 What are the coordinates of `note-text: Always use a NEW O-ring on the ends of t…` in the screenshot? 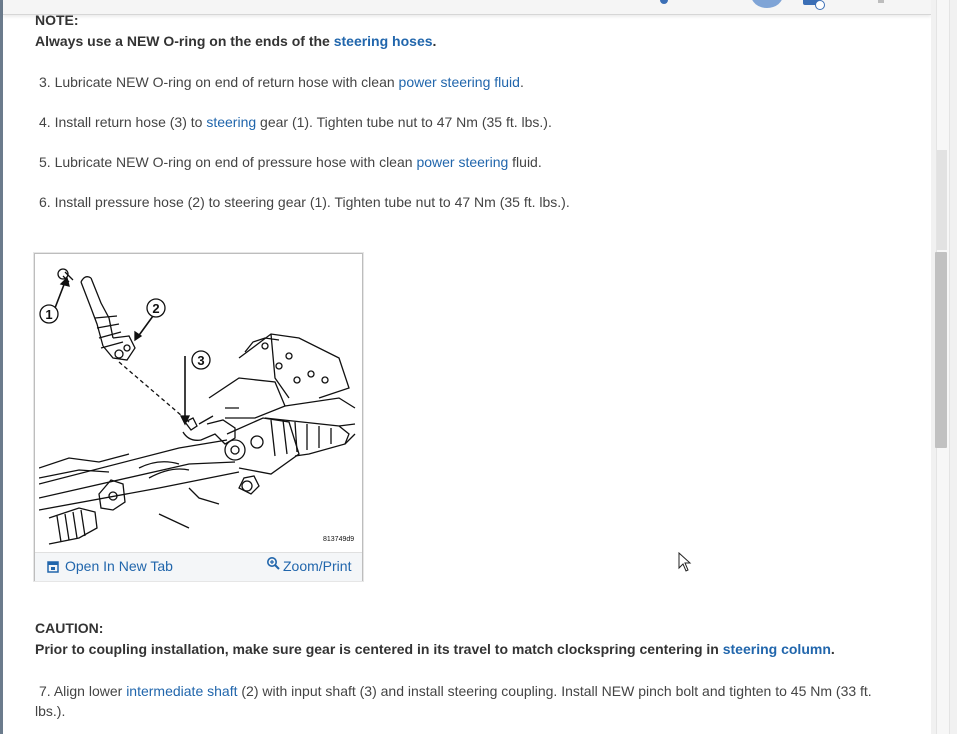 It's located at (235, 41).